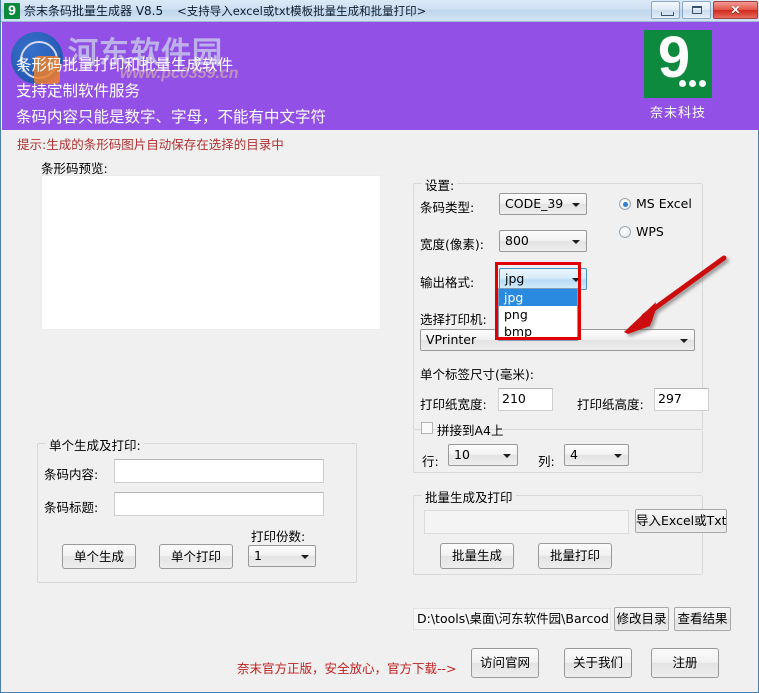 This screenshot has height=693, width=759. I want to click on window-title: 奈末条码批量生成器 V8.5, so click(94, 11).